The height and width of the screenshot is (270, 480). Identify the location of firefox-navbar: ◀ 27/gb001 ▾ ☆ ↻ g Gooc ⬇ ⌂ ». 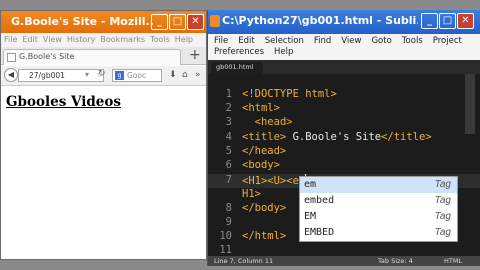
(103, 76).